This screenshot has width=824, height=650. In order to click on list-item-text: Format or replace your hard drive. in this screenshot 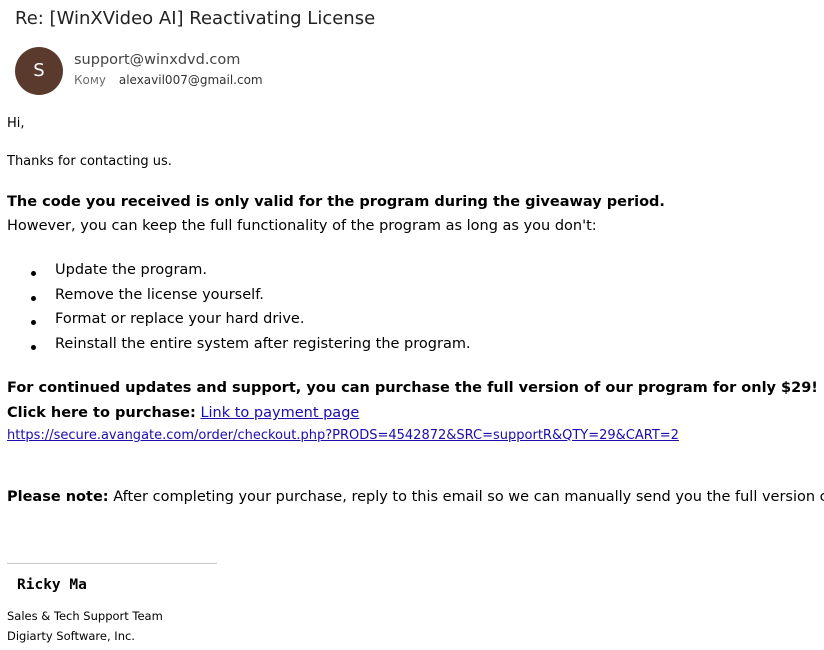, I will do `click(180, 319)`.